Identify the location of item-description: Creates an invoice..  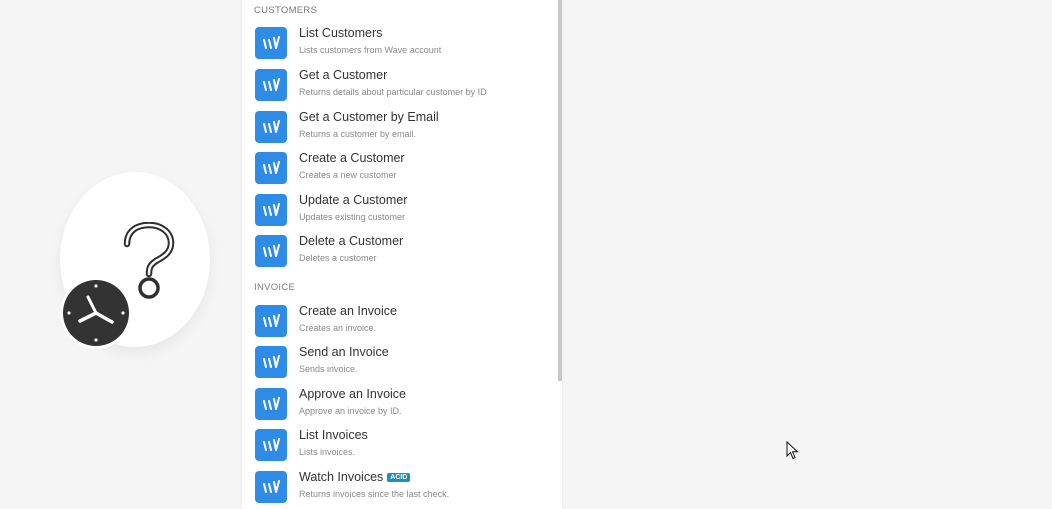
(338, 328).